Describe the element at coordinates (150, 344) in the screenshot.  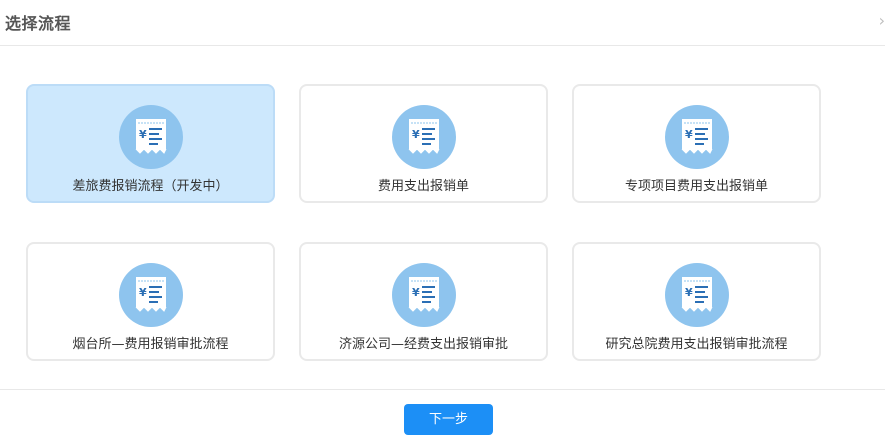
I see `card-label: 烟台所—费用报销审批流程` at that location.